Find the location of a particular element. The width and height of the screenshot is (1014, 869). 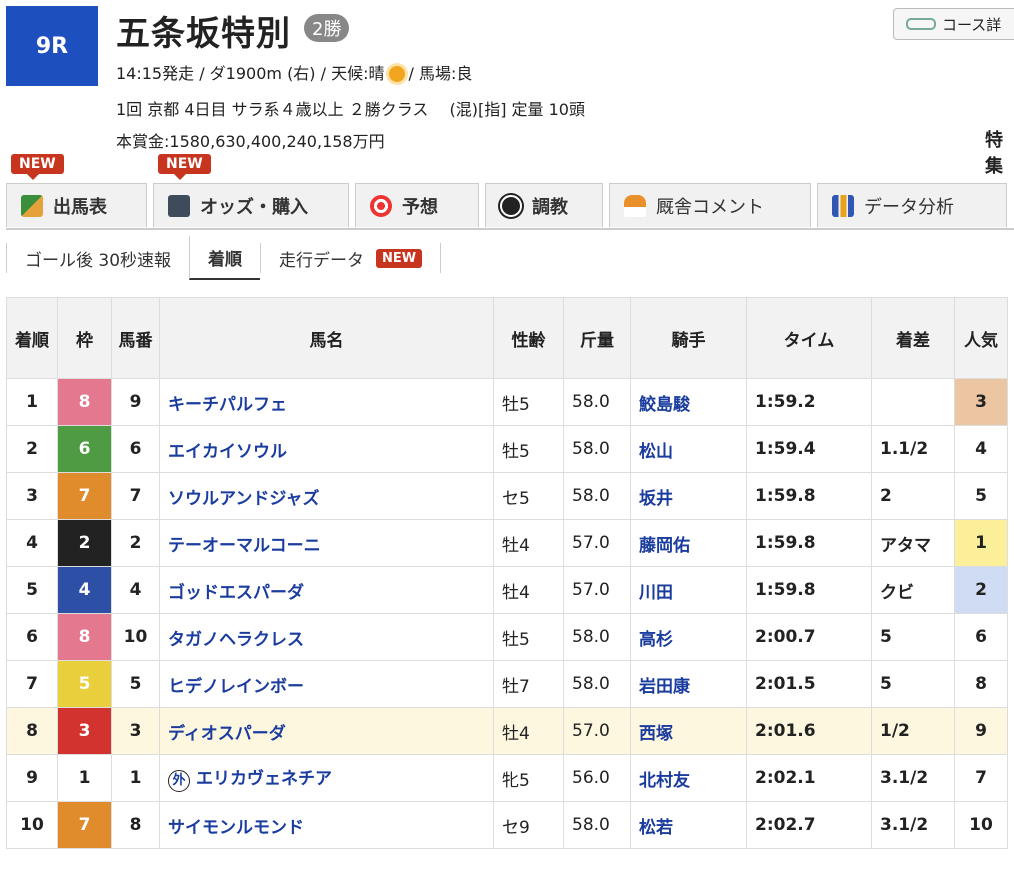

table-row: 9 1 1 外エリカヴェネチア 牝5 56.0 北村友 2:02.1 3.1/2 7 is located at coordinates (507, 778).